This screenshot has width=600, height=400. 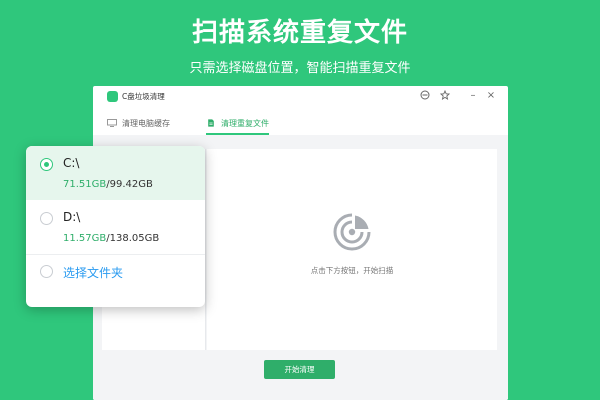 I want to click on tab-label: 清理电脑缓存, so click(x=146, y=123).